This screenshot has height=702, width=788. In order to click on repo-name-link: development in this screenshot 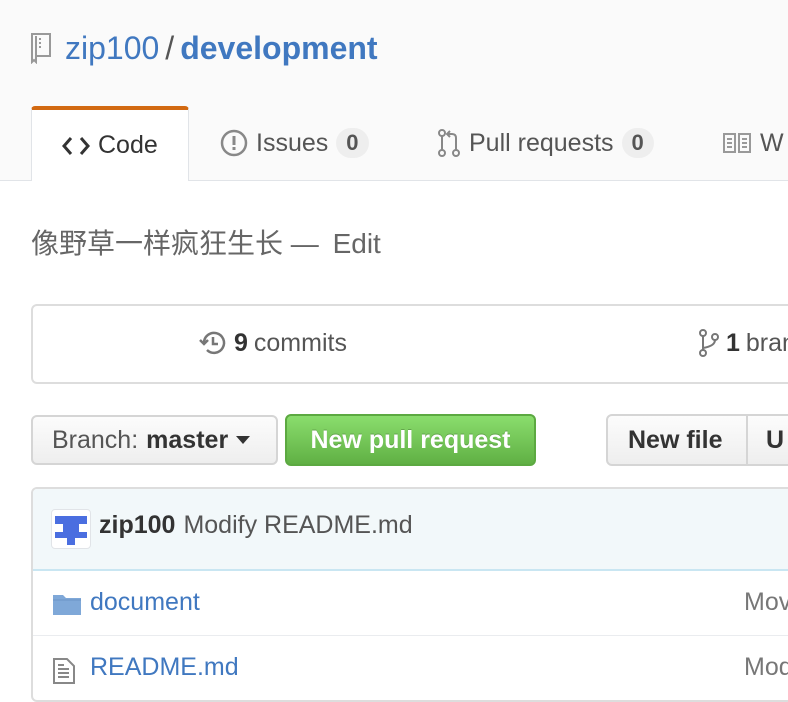, I will do `click(278, 48)`.